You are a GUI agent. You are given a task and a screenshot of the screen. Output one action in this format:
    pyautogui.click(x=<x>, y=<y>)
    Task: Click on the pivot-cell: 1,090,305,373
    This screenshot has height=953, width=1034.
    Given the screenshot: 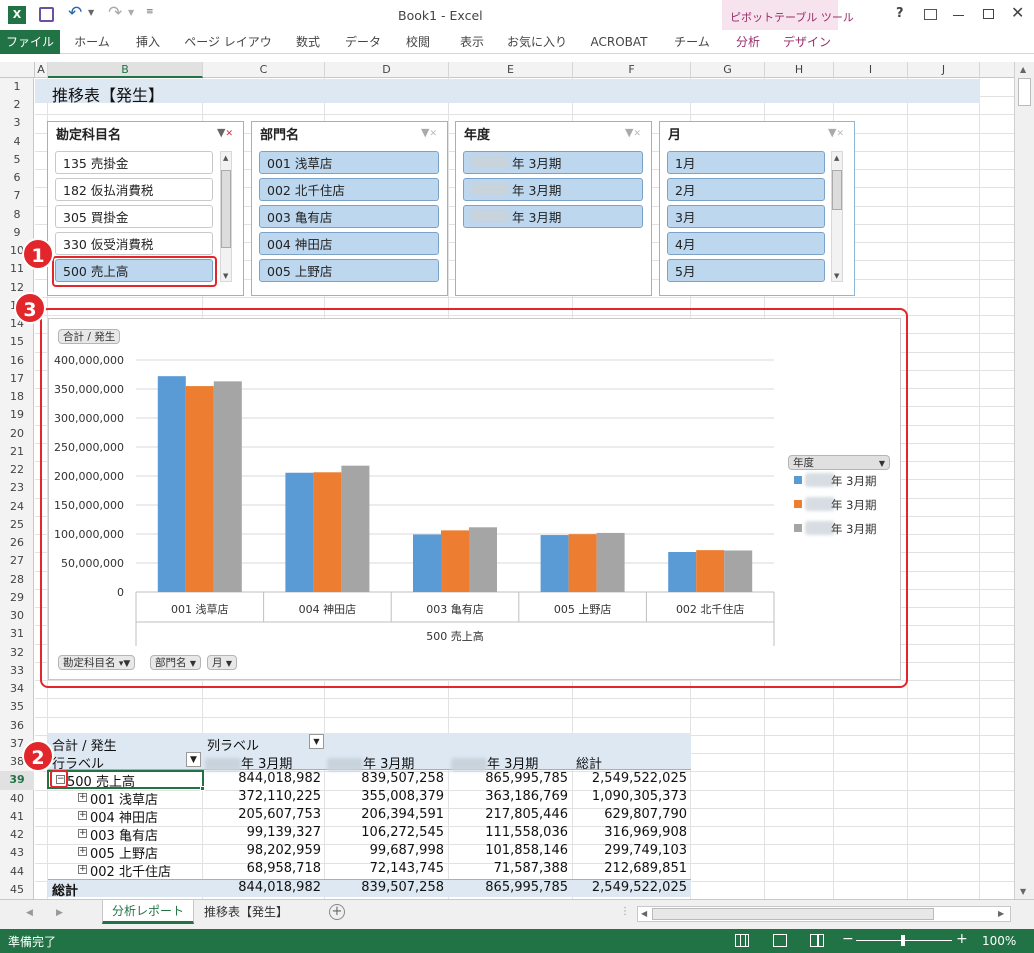 What is the action you would take?
    pyautogui.click(x=631, y=796)
    